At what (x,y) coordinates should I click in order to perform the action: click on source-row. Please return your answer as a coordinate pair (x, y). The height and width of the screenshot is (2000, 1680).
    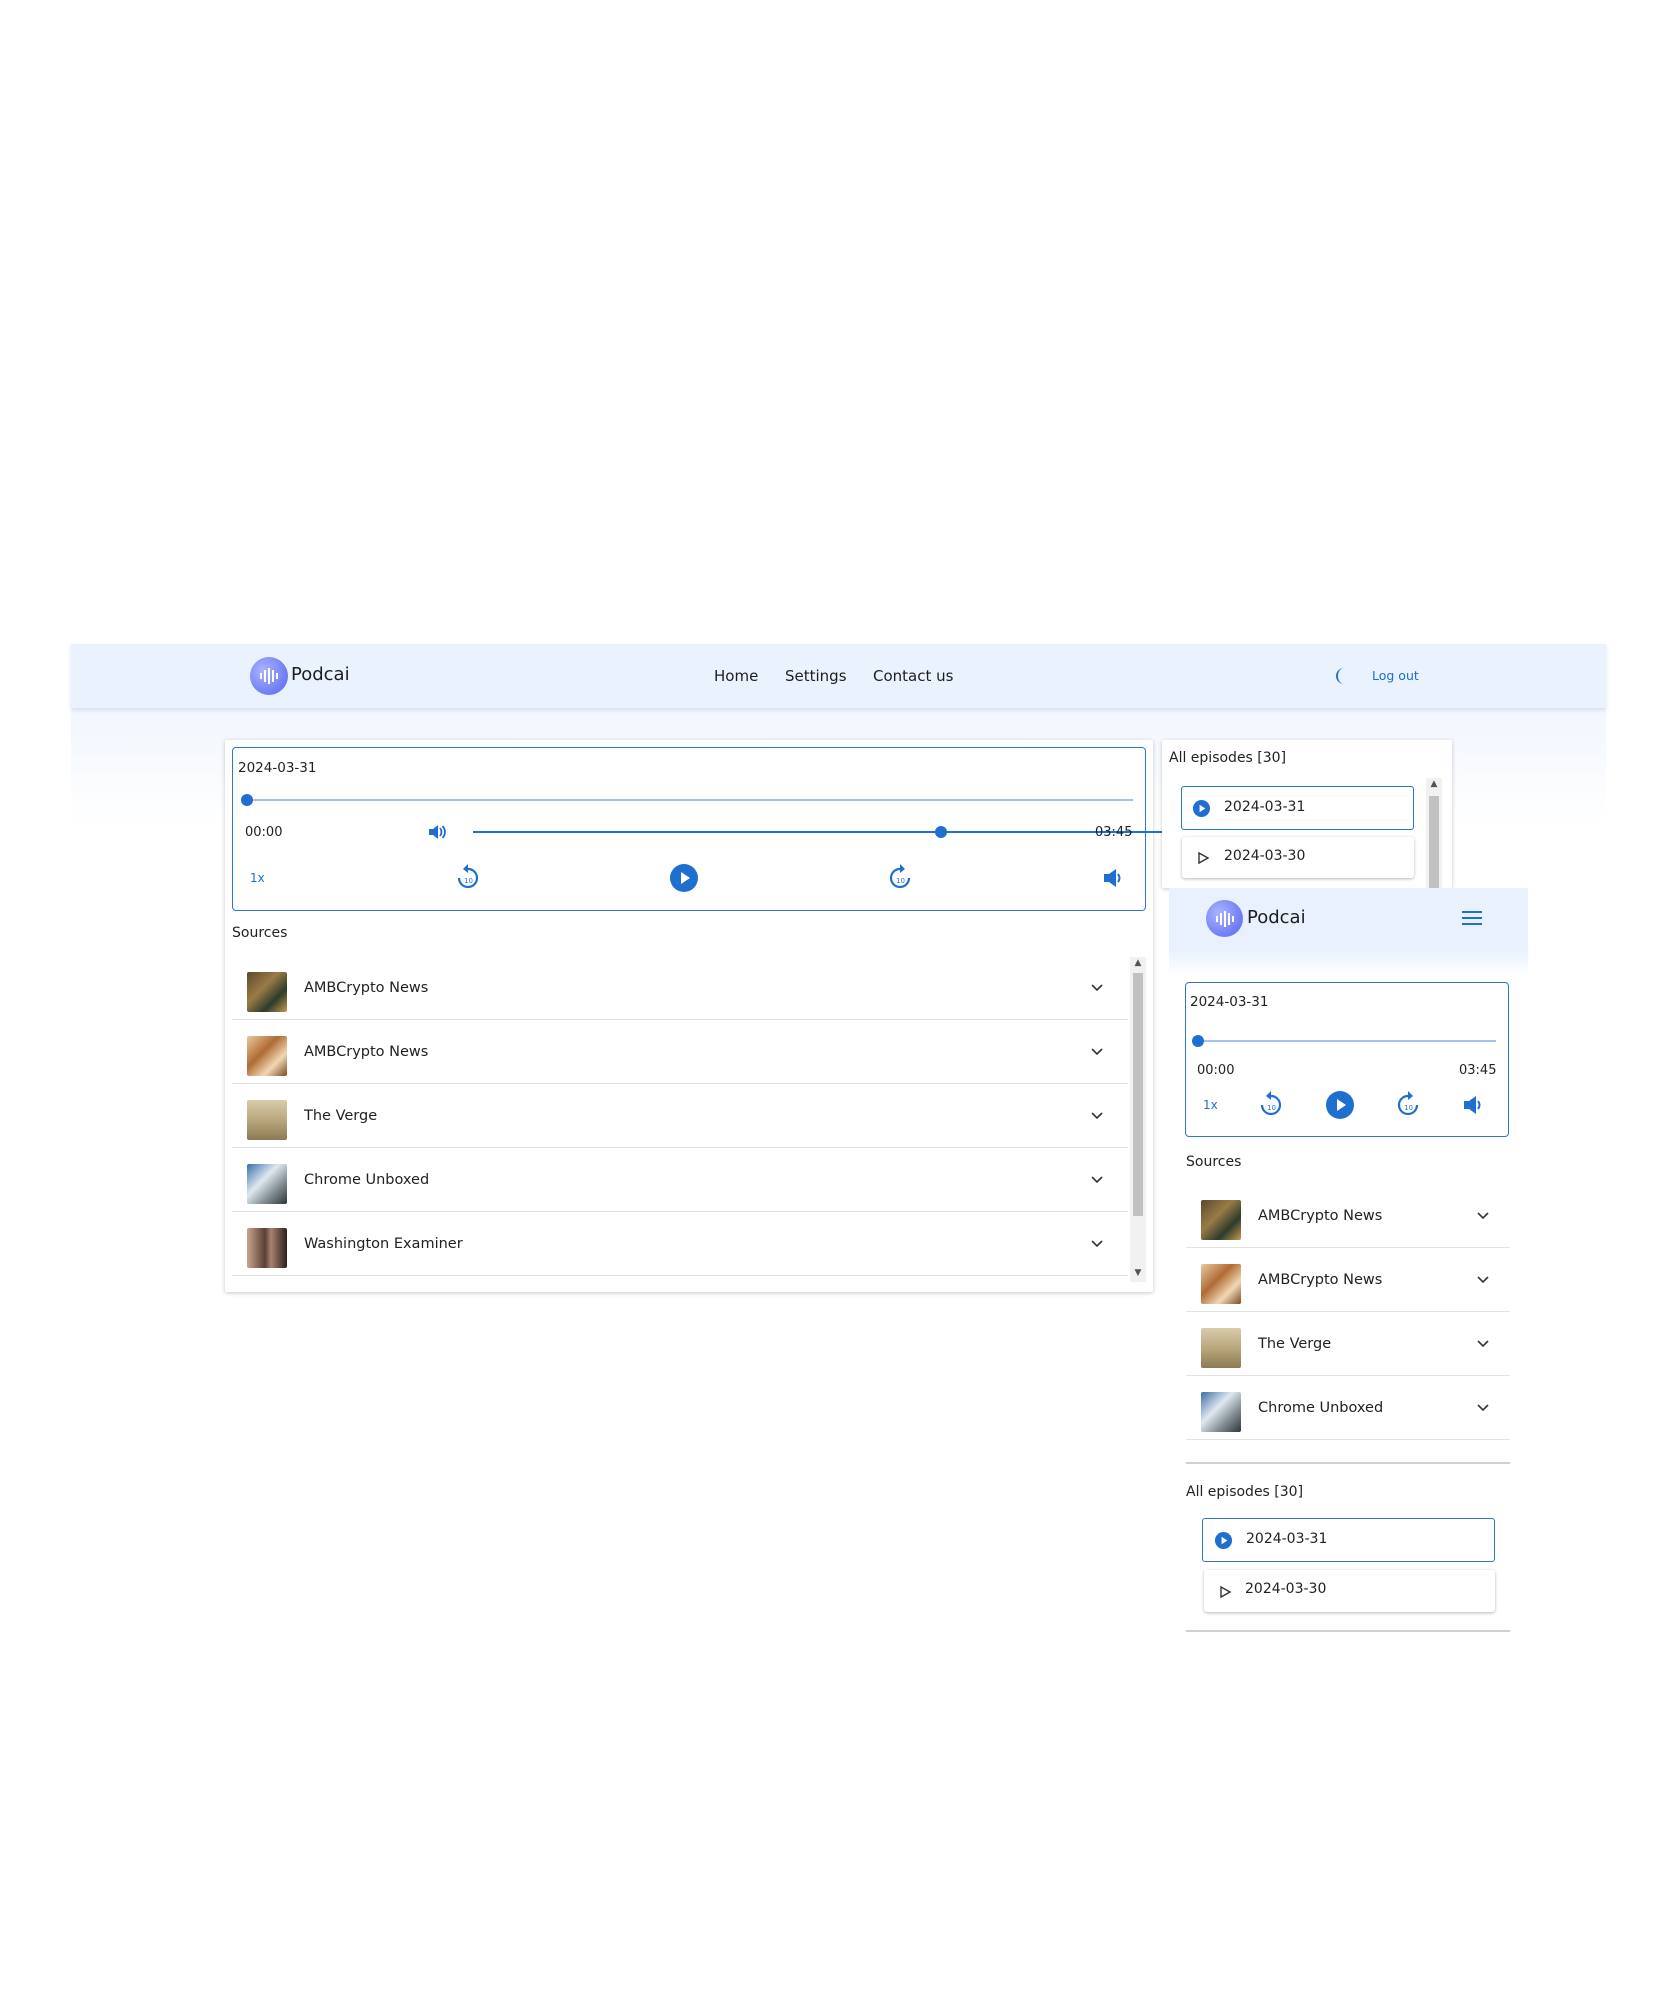
    Looking at the image, I should click on (1348, 1448).